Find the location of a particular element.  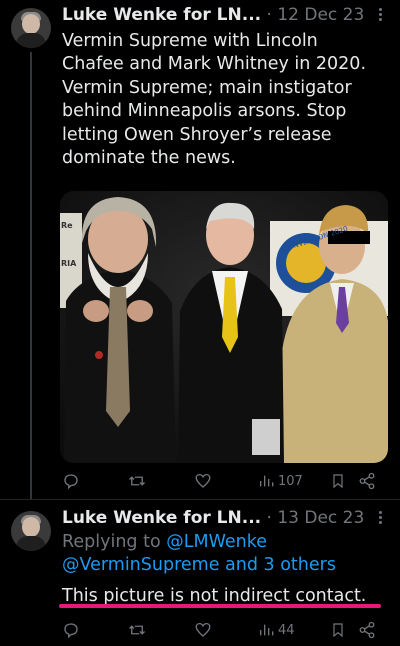

divider is located at coordinates (200, 499).